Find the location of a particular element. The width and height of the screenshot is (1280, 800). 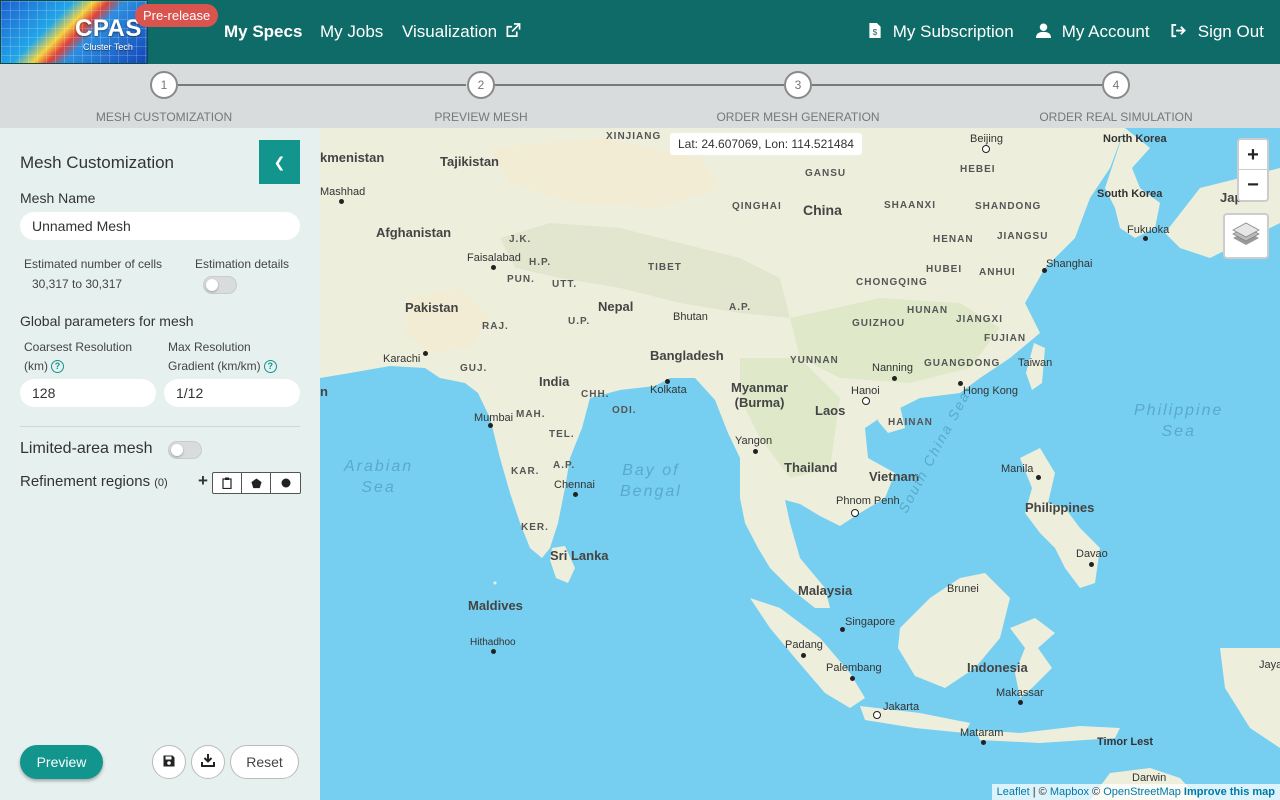

map-label: CHH. is located at coordinates (595, 394).